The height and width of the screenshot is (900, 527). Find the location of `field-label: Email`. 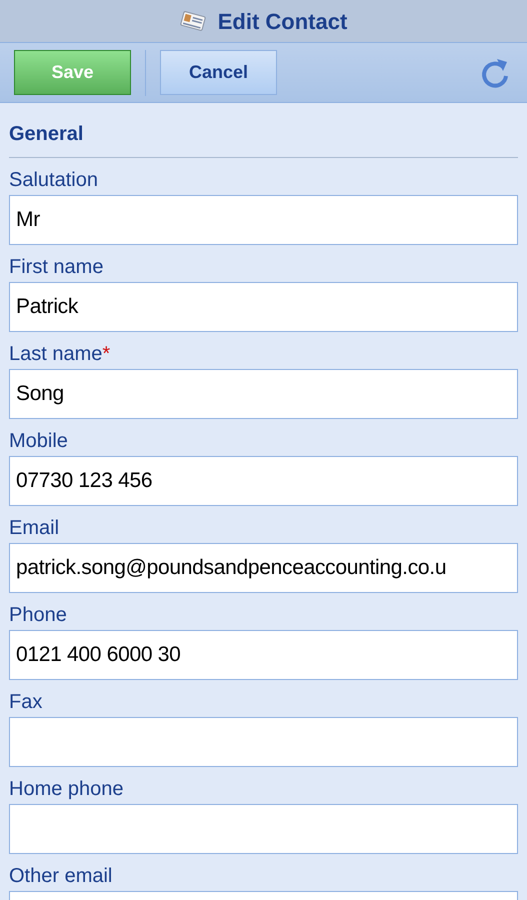

field-label: Email is located at coordinates (34, 528).